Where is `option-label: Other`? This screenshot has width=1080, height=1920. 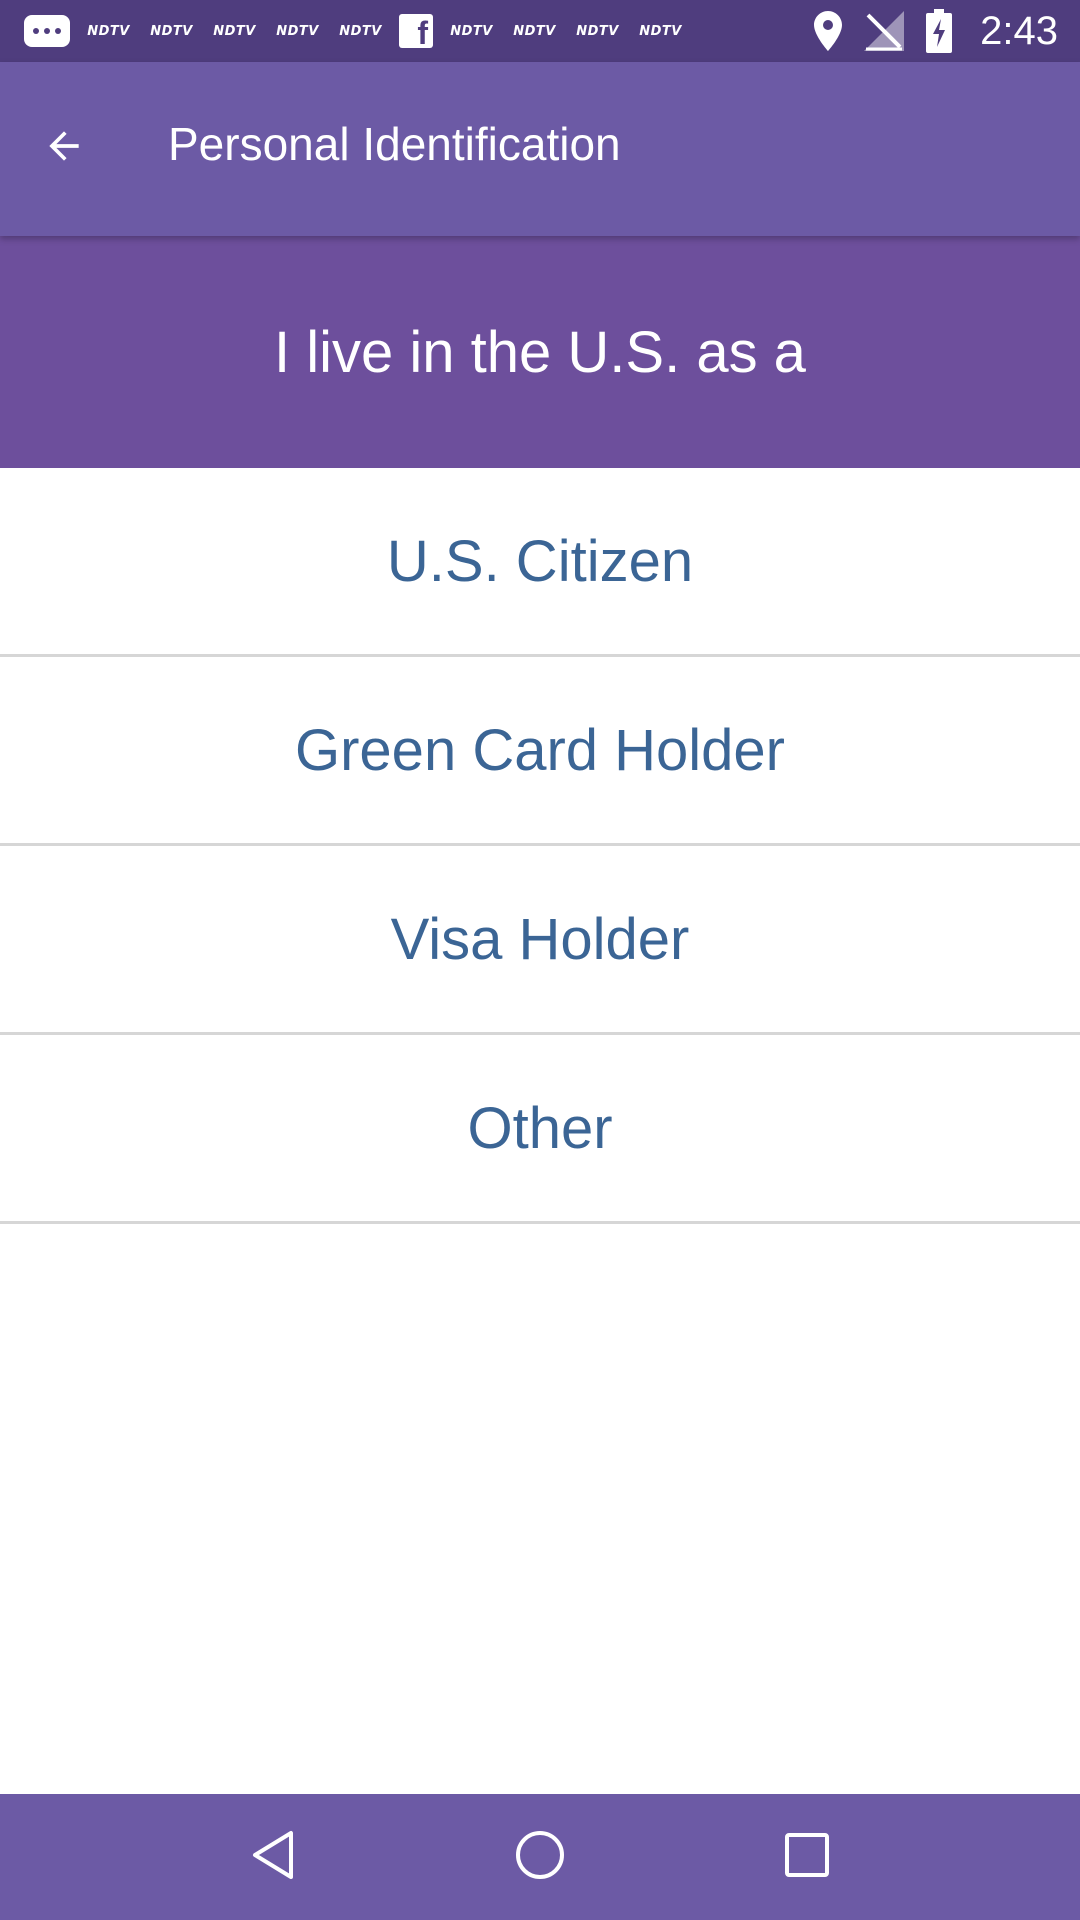
option-label: Other is located at coordinates (540, 1128).